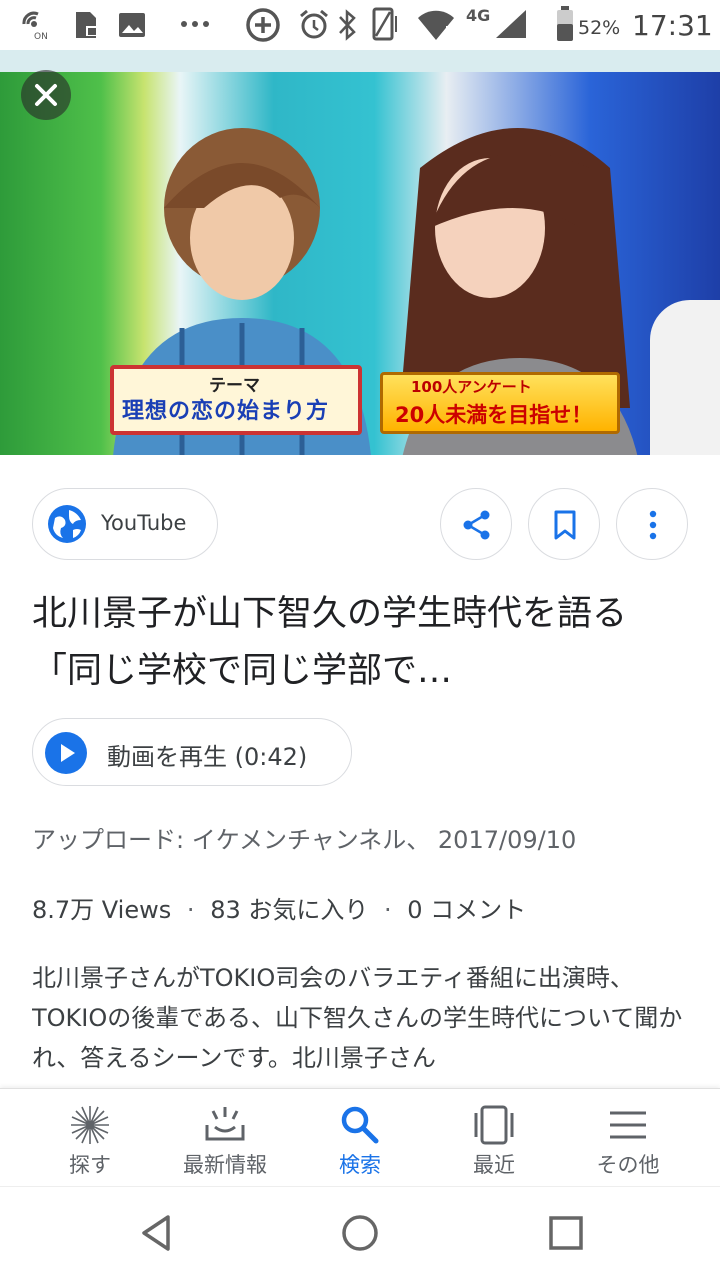 The image size is (720, 1280). What do you see at coordinates (41, 36) in the screenshot?
I see `svg-text: ON` at bounding box center [41, 36].